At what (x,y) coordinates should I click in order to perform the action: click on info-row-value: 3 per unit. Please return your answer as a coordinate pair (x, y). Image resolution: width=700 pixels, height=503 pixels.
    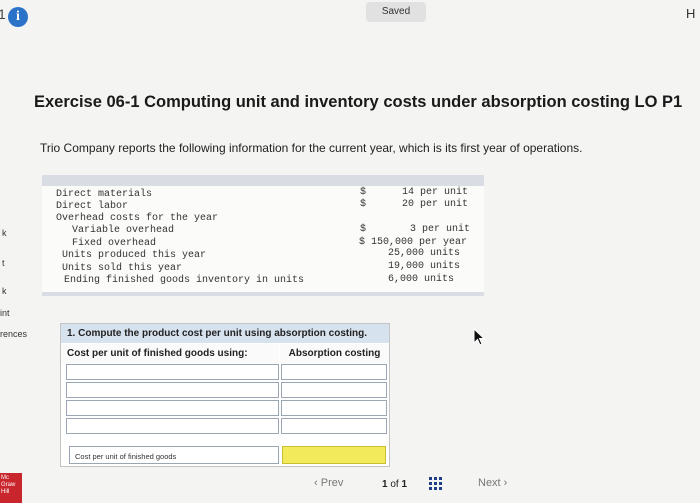
    Looking at the image, I should click on (440, 229).